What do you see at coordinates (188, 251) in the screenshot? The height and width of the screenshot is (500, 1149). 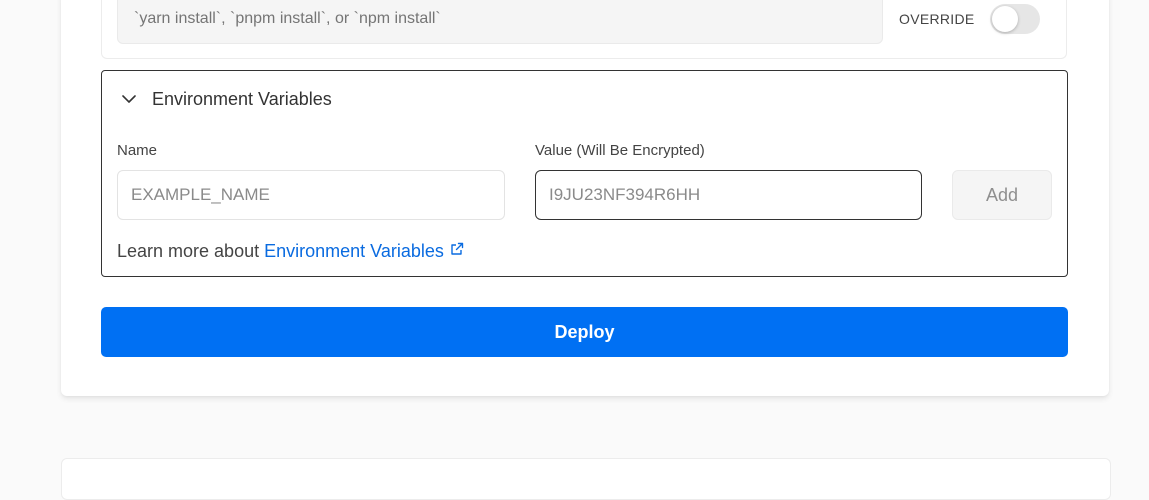 I see `learn-more-prefix: Learn more about` at bounding box center [188, 251].